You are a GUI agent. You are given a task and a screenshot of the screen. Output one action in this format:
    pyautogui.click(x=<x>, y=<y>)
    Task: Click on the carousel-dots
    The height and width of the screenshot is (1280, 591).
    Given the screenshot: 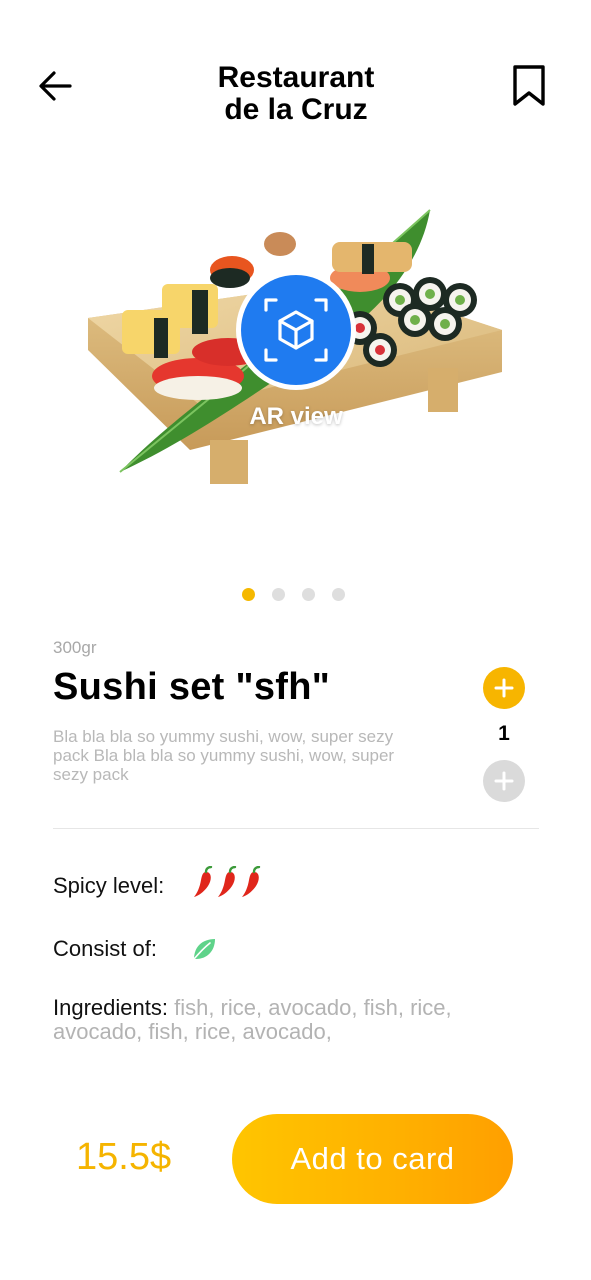 What is the action you would take?
    pyautogui.click(x=293, y=595)
    